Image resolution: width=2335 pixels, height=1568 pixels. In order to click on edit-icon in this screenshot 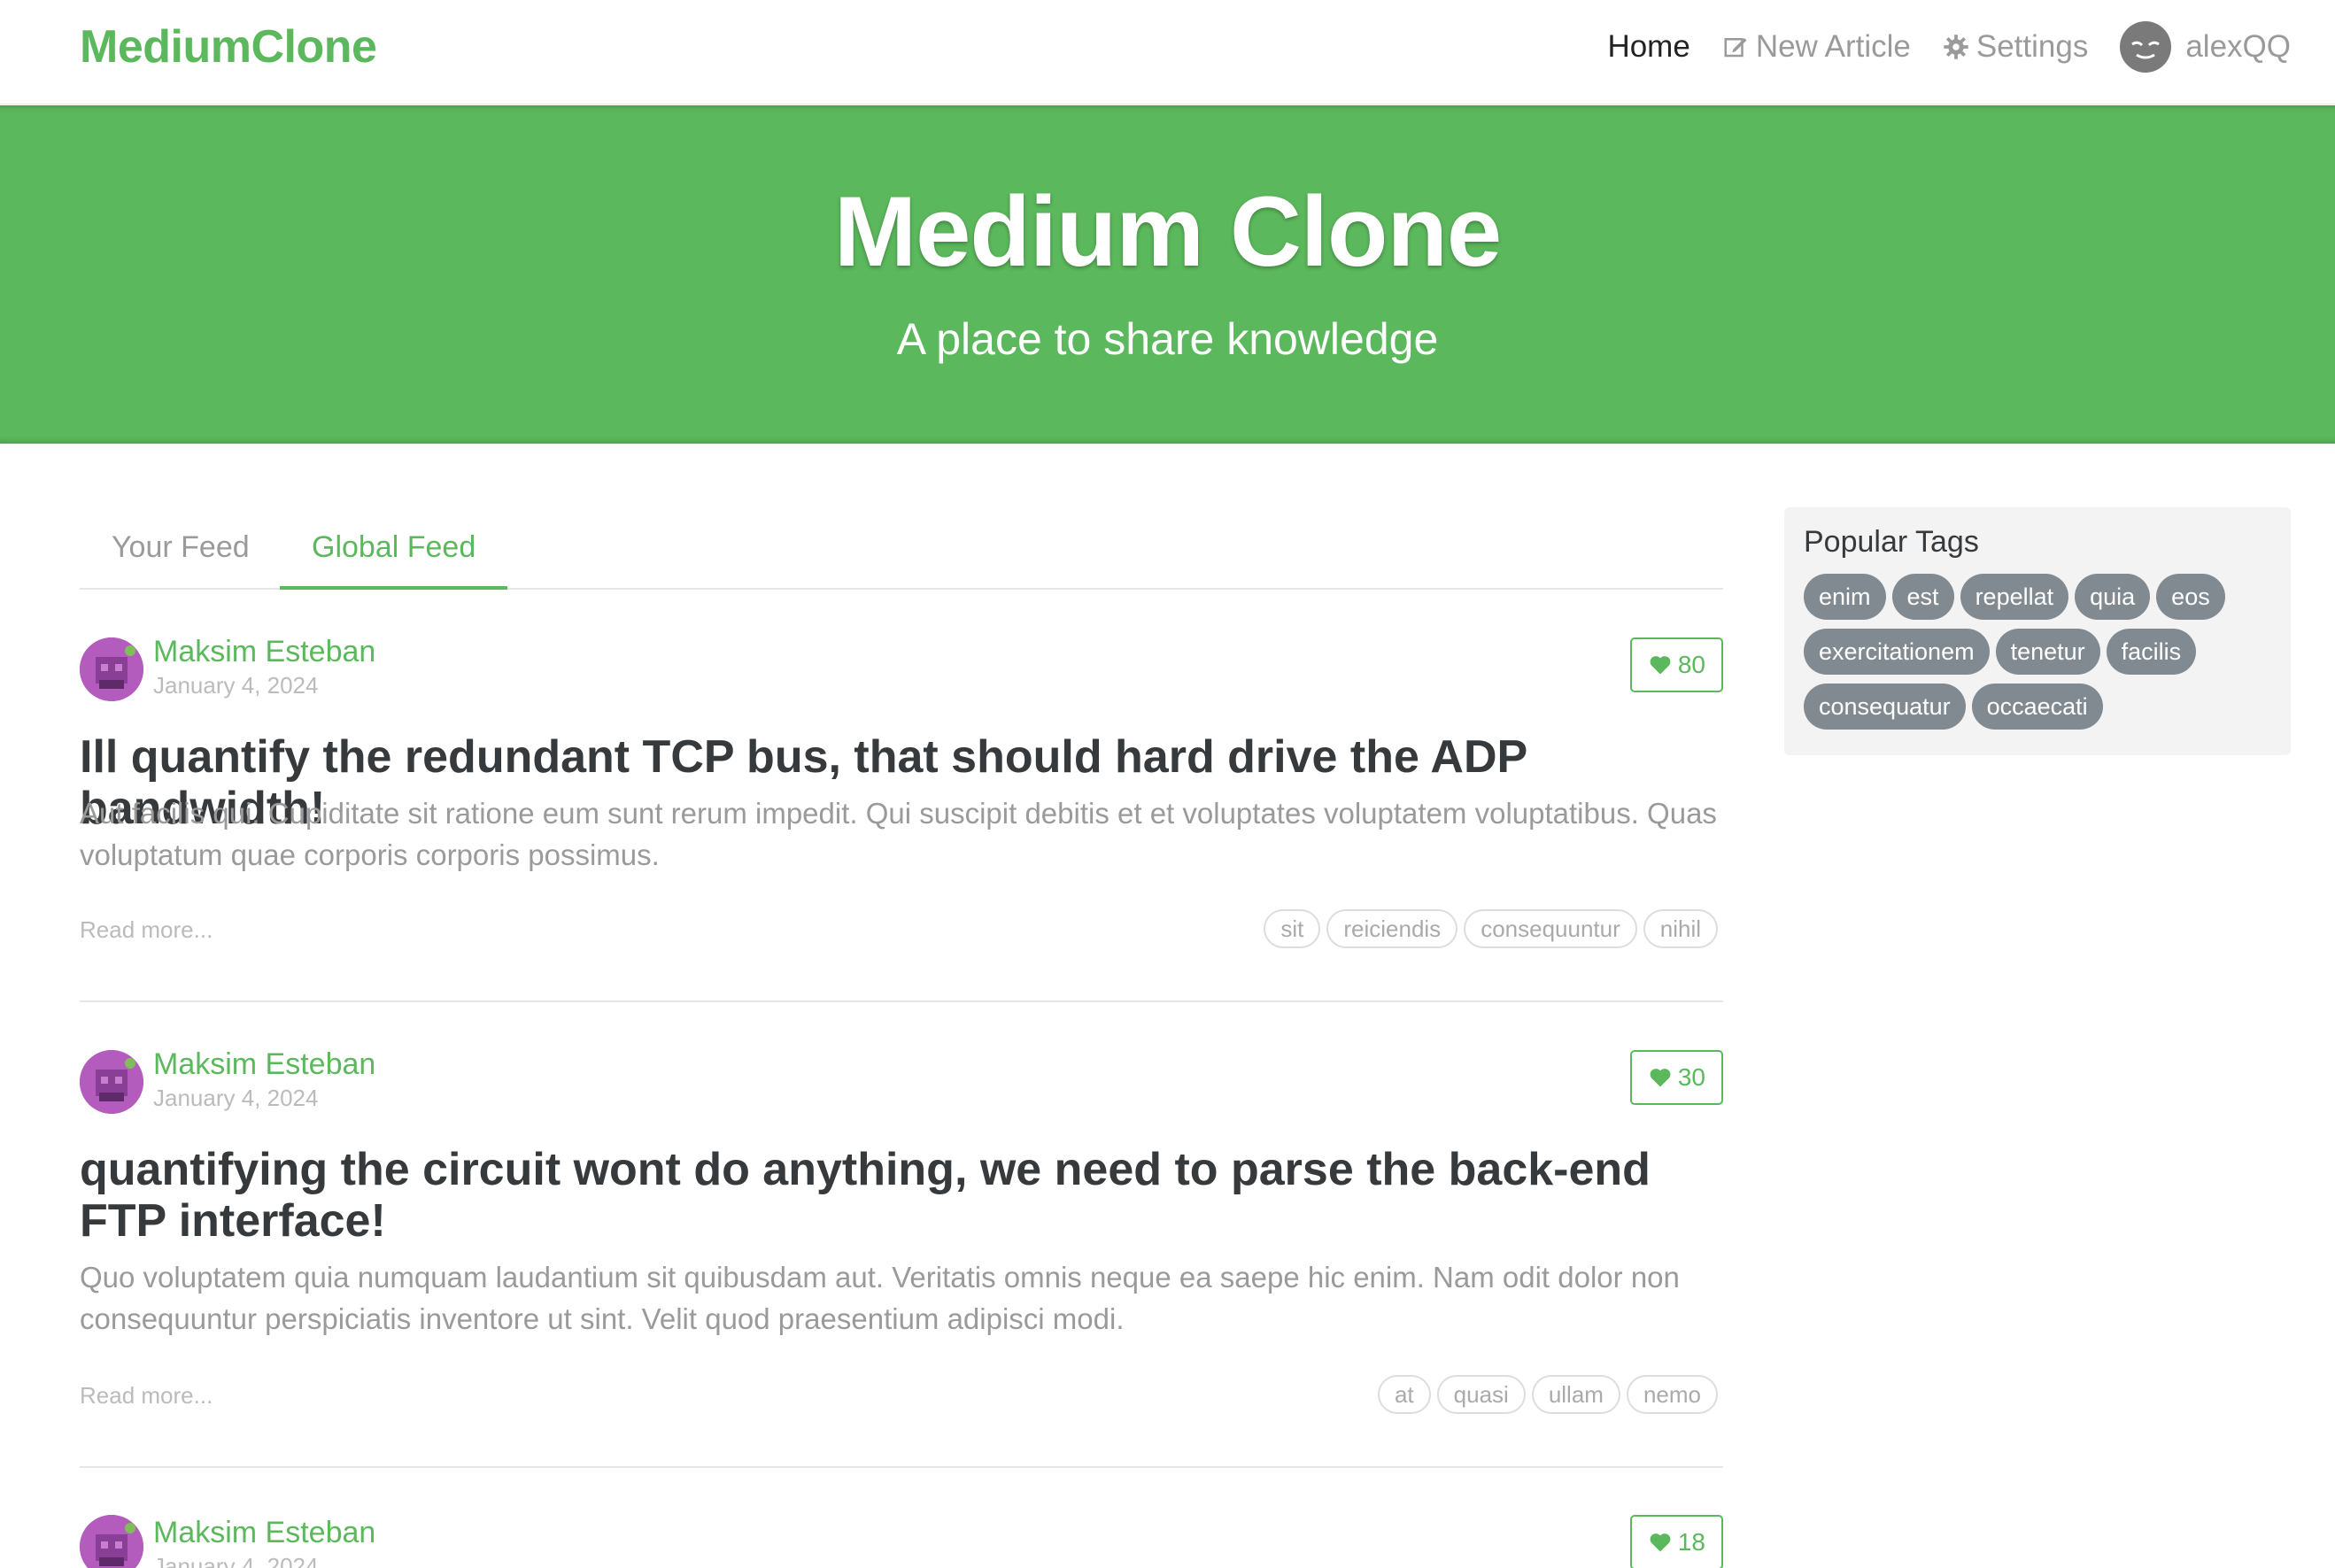, I will do `click(1736, 48)`.